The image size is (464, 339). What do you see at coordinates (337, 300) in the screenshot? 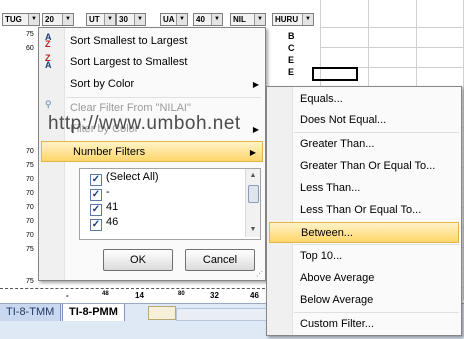
I see `menu-item-label: Below Average` at bounding box center [337, 300].